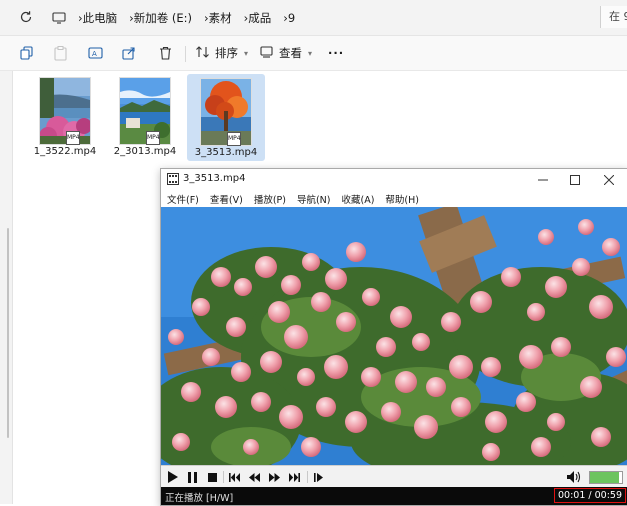 The image size is (627, 506). Describe the element at coordinates (26, 17) in the screenshot. I see `refresh-icon` at that location.